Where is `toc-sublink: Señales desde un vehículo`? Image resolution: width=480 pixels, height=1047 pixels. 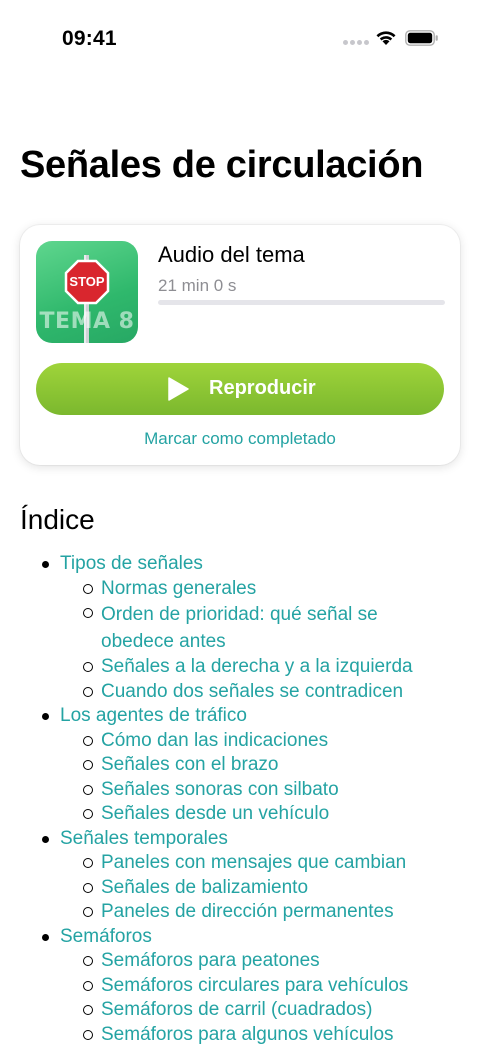 toc-sublink: Señales desde un vehículo is located at coordinates (215, 813).